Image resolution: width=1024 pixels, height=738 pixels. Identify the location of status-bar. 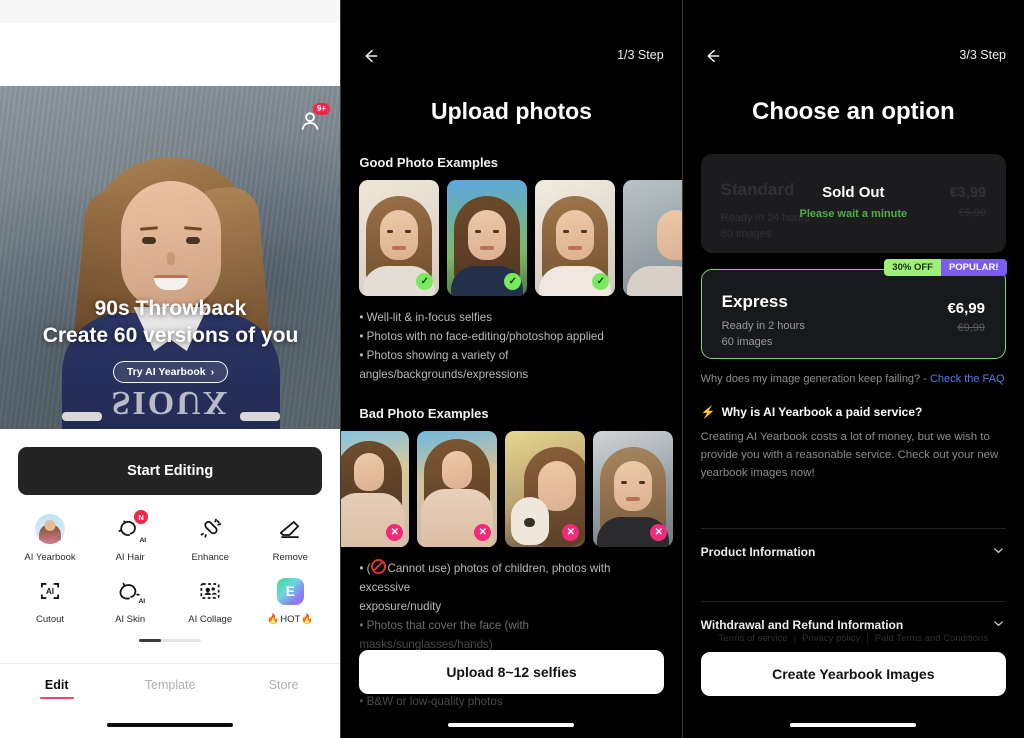
(170, 11).